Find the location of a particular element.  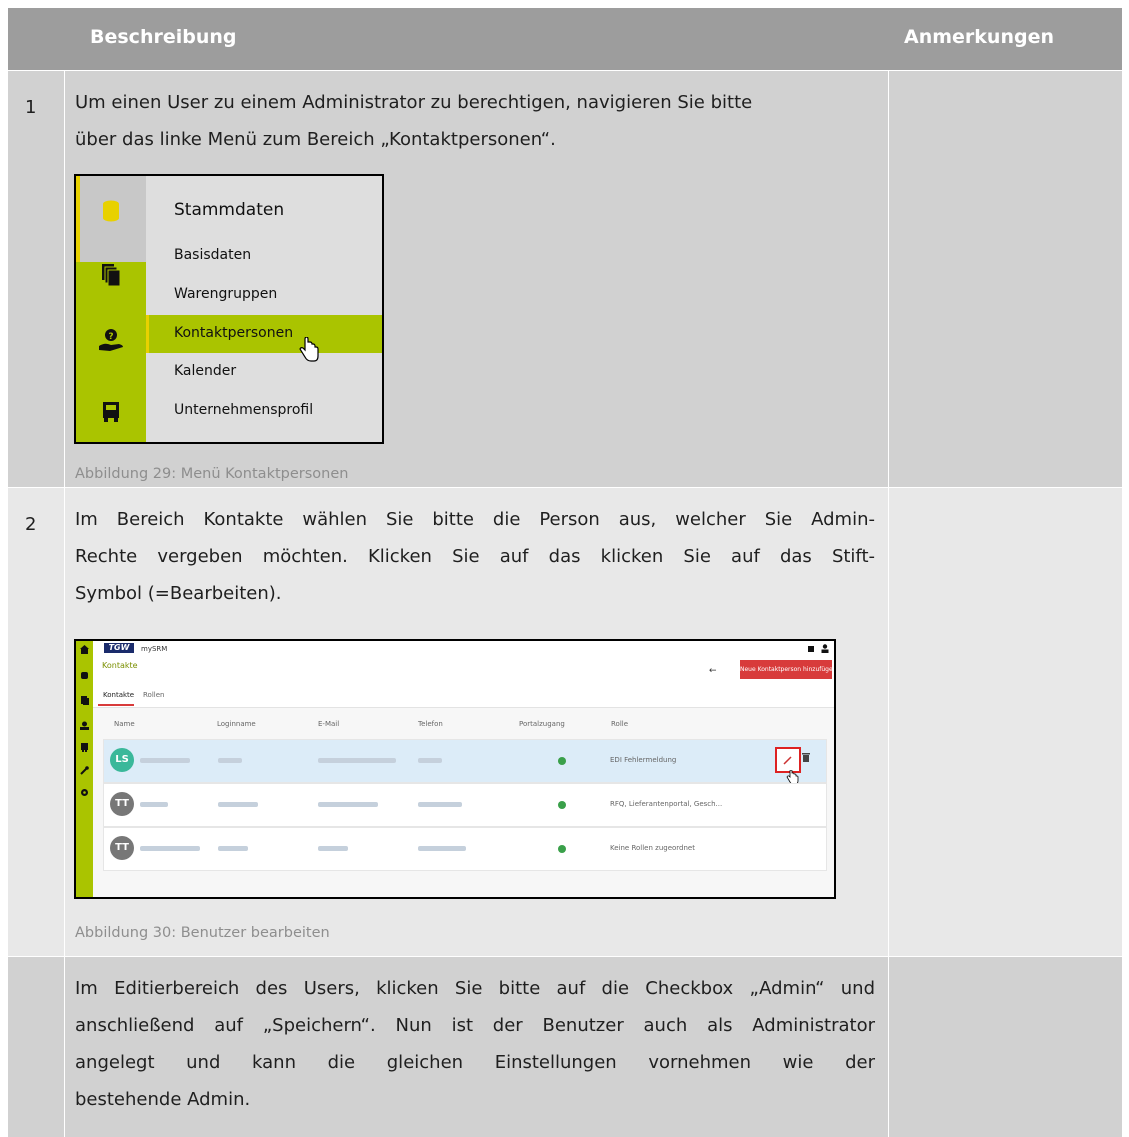

column-header-portalzugang: Portalzugang is located at coordinates (542, 724).